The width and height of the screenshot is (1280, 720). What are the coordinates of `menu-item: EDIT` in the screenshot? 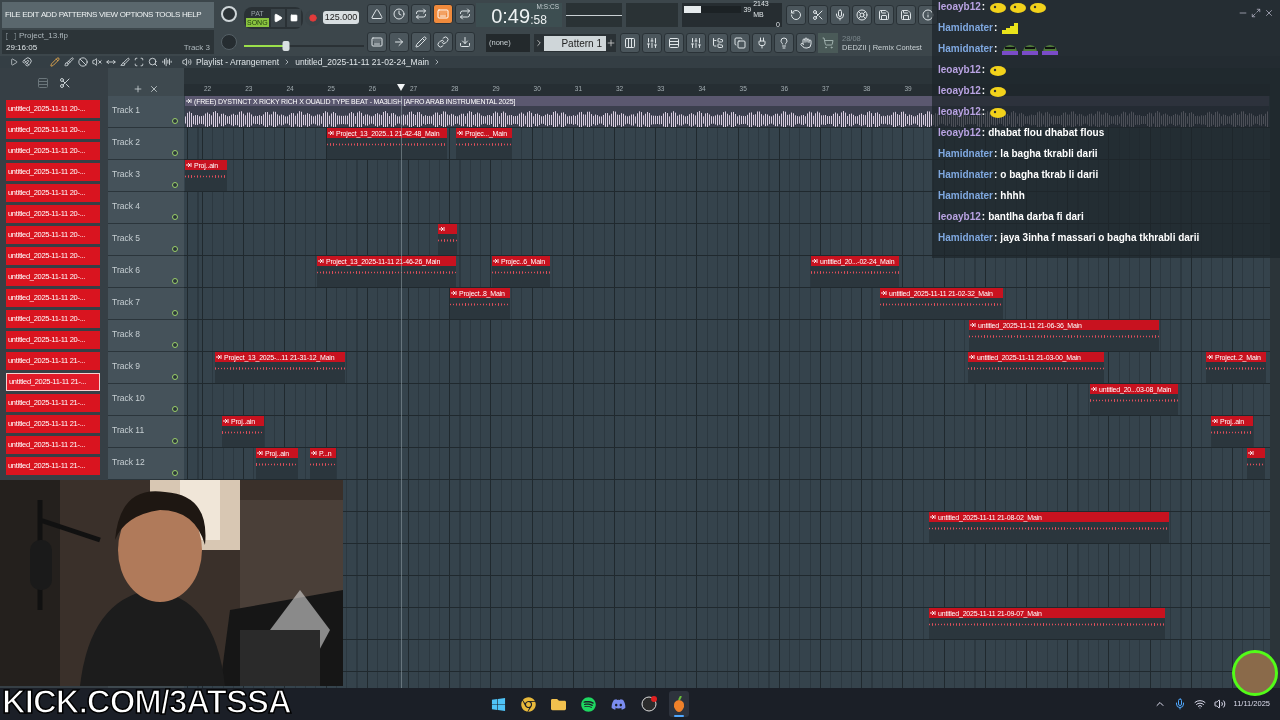 It's located at (30, 15).